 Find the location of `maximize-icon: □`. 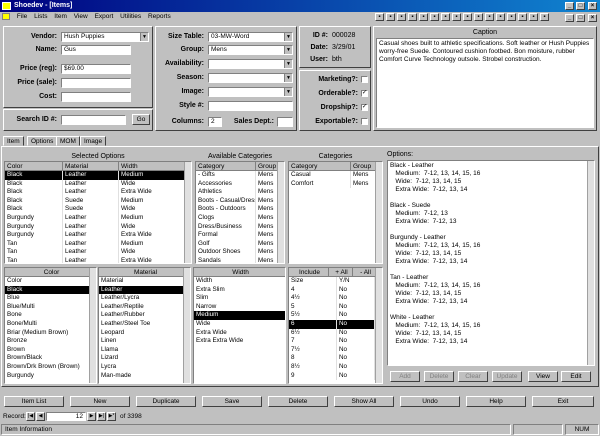

maximize-icon: □ is located at coordinates (580, 6).